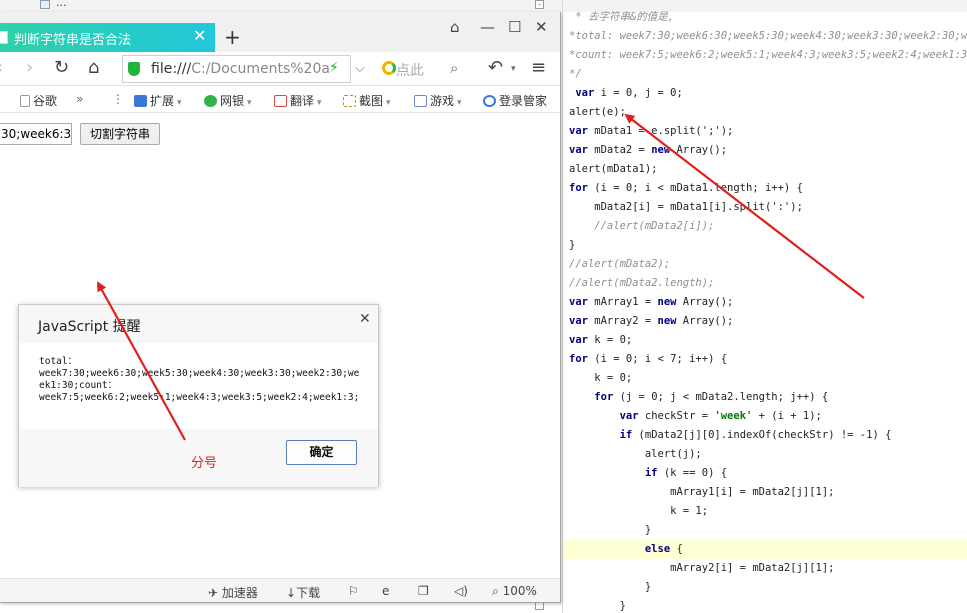 The width and height of the screenshot is (967, 613). Describe the element at coordinates (291, 593) in the screenshot. I see `download-icon: ↓` at that location.